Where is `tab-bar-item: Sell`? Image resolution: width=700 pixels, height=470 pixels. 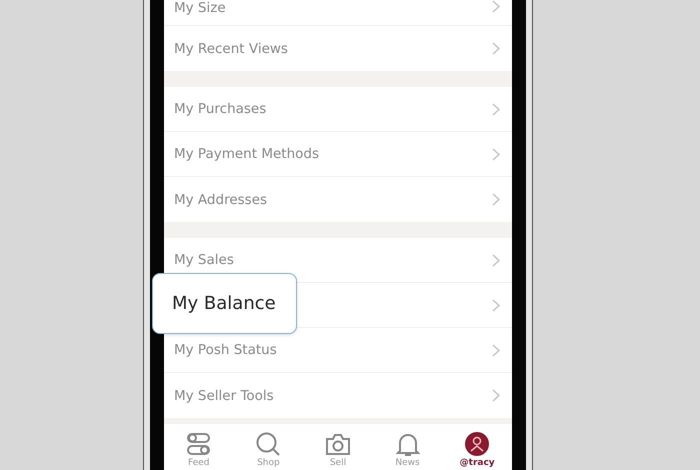
tab-bar-item: Sell is located at coordinates (338, 450).